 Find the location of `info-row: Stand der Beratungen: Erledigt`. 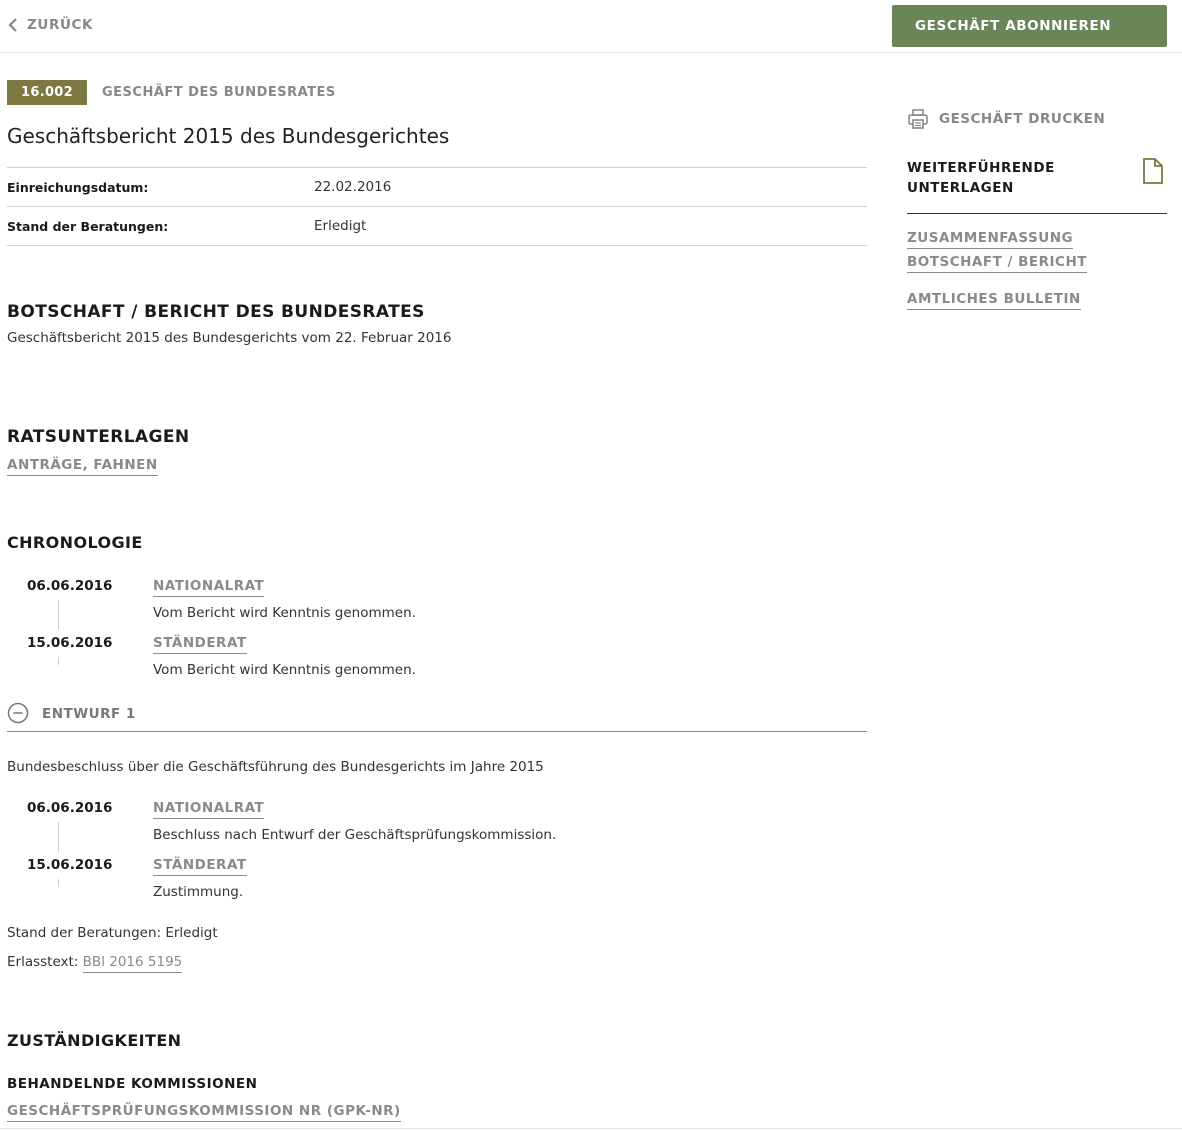

info-row: Stand der Beratungen: Erledigt is located at coordinates (437, 226).